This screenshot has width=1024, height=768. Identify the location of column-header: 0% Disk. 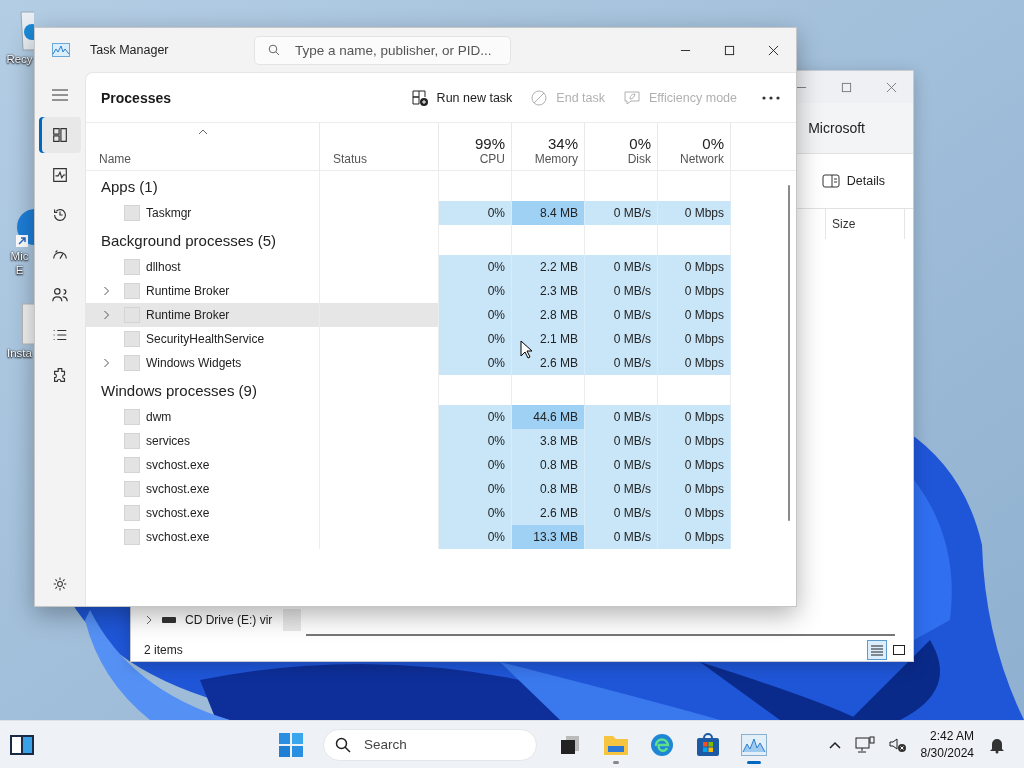
(621, 146).